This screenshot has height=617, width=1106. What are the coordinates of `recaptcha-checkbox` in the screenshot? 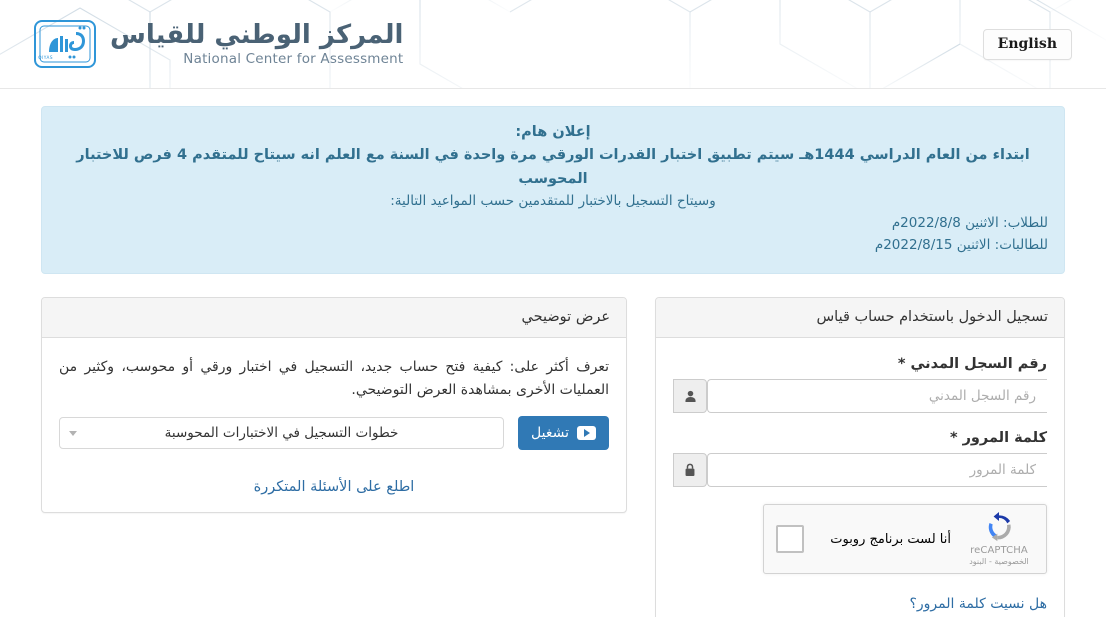 It's located at (790, 539).